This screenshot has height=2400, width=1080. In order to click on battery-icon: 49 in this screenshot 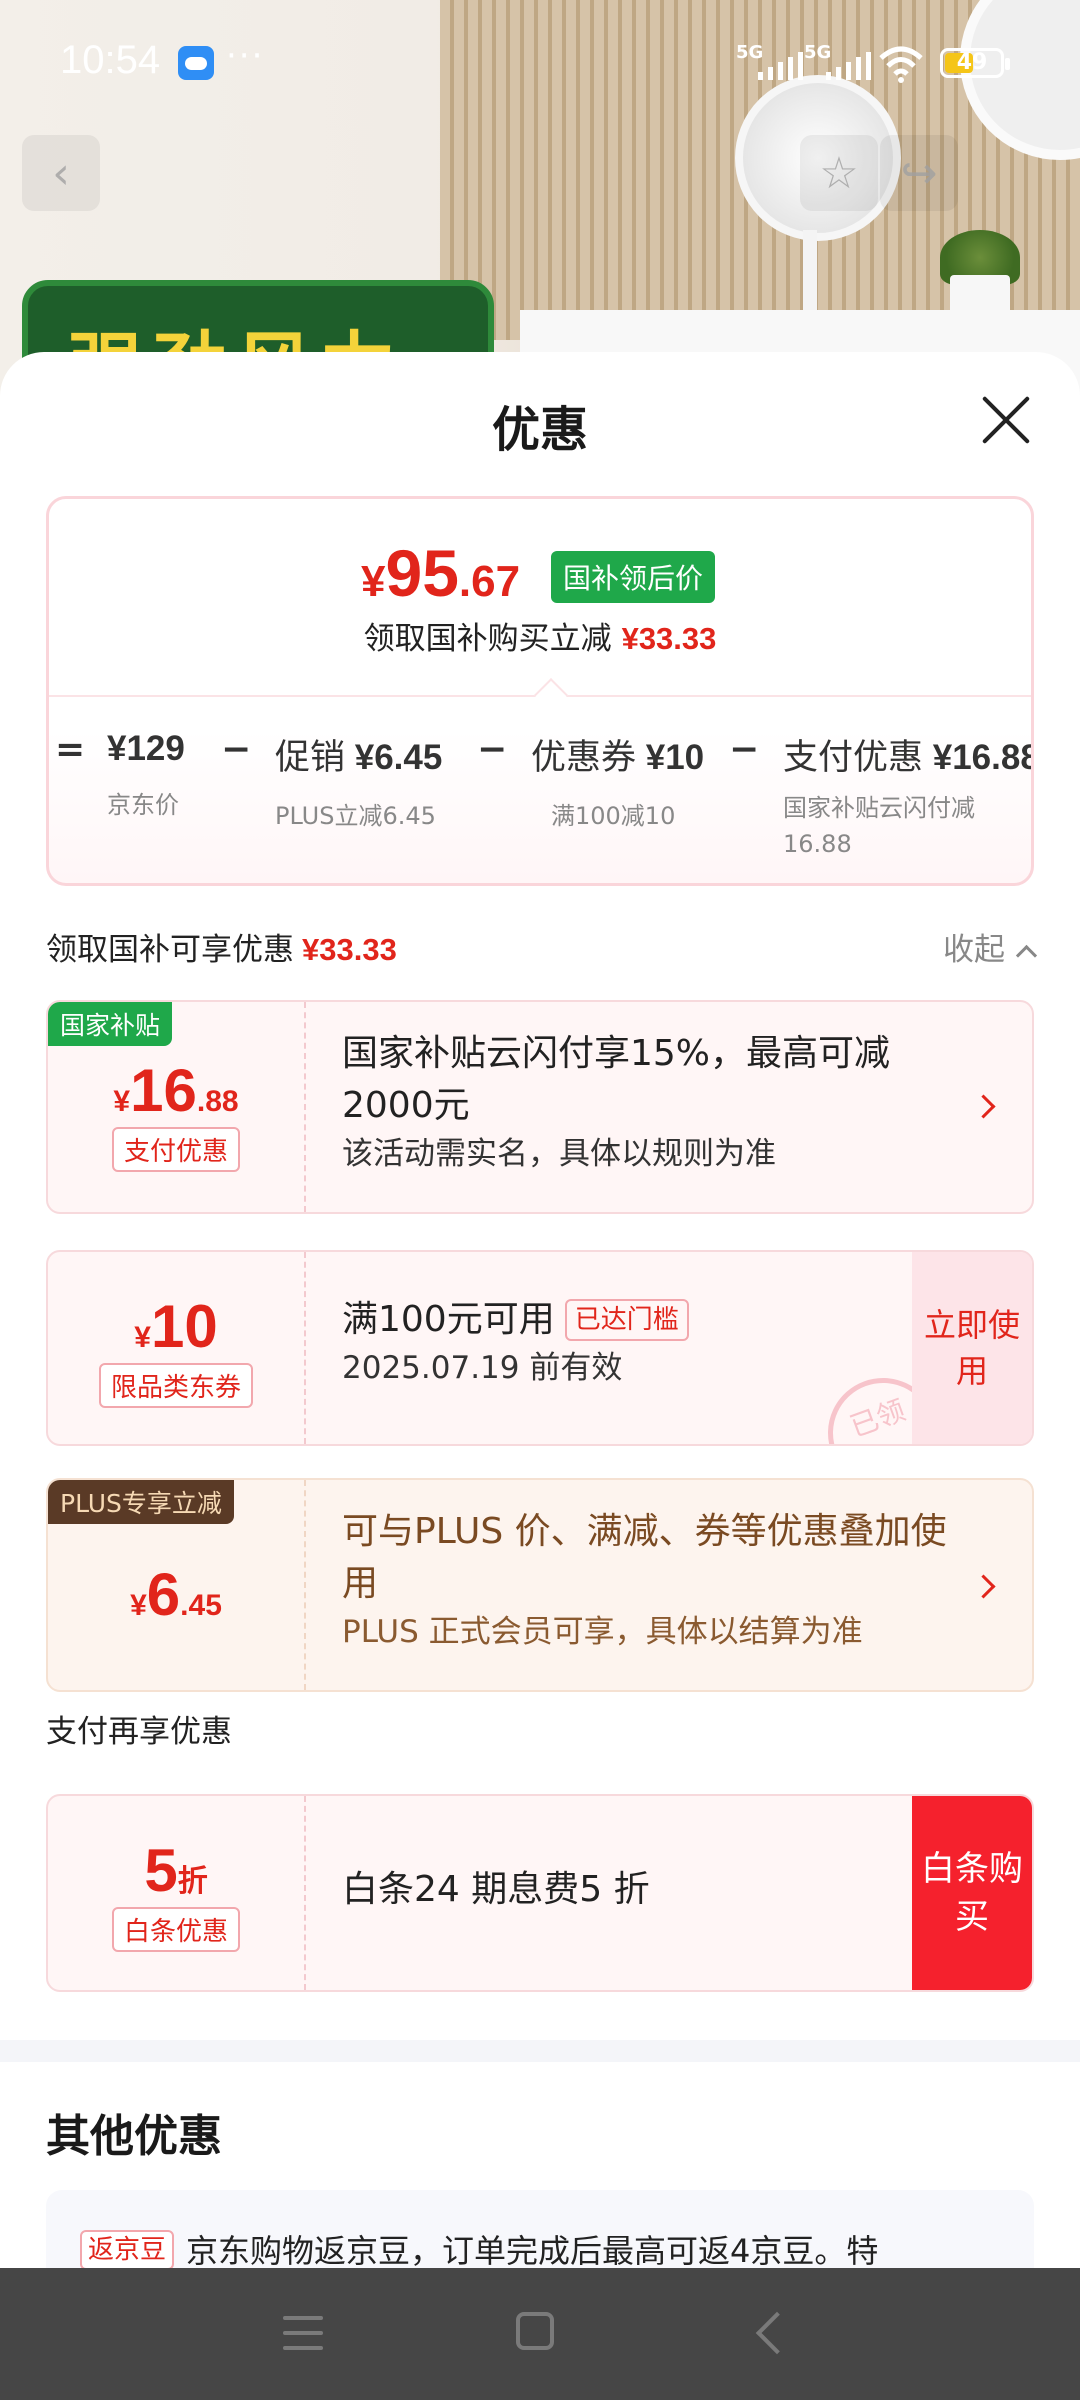, I will do `click(975, 63)`.